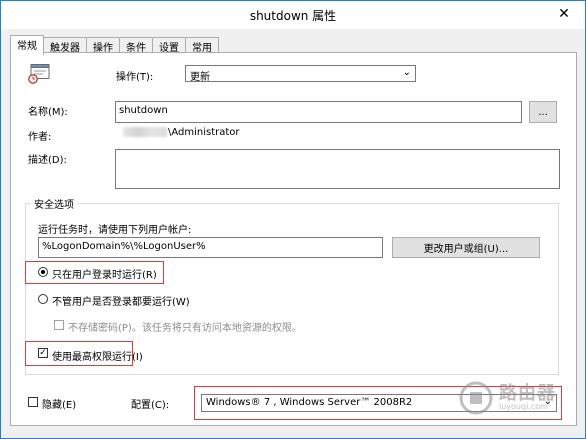 This screenshot has width=586, height=439. I want to click on highest-privileges-checkbox: ✓, so click(43, 353).